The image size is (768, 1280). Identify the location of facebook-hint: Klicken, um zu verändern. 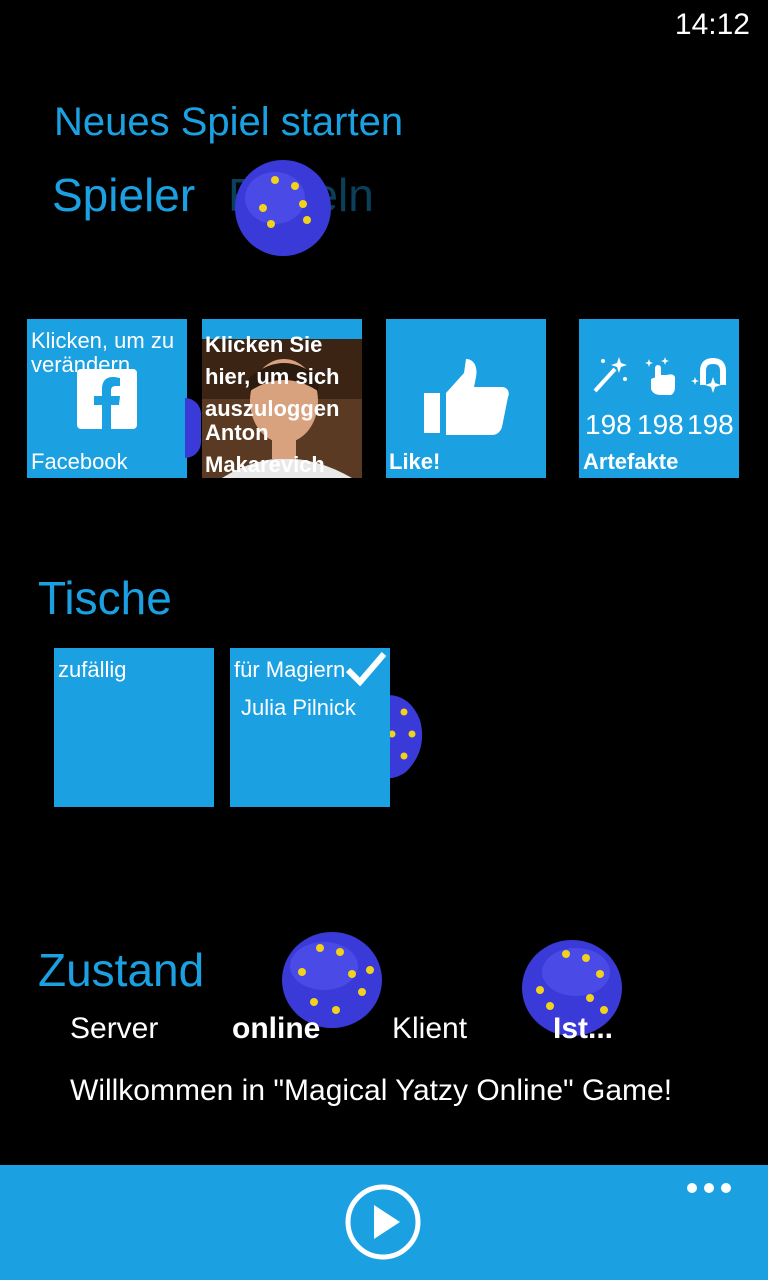
(103, 352).